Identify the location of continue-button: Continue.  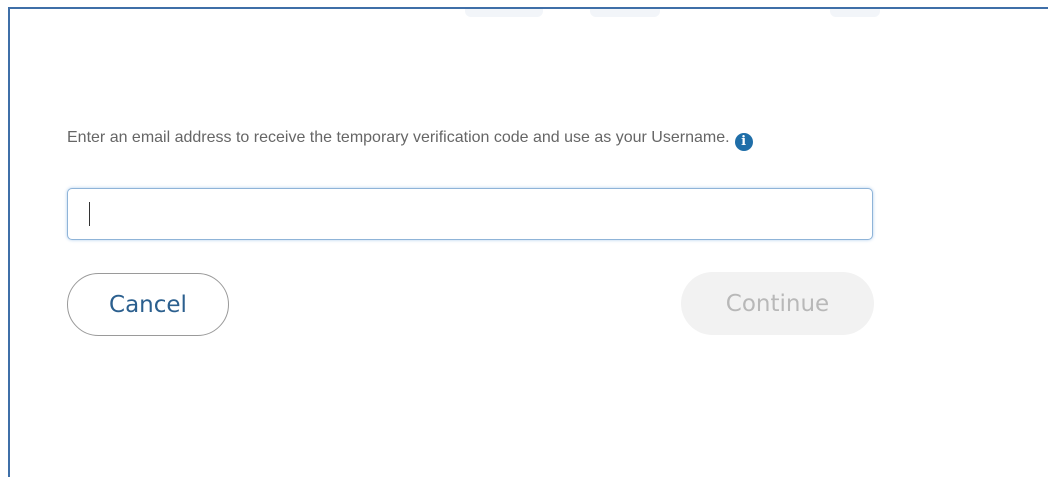
(777, 303).